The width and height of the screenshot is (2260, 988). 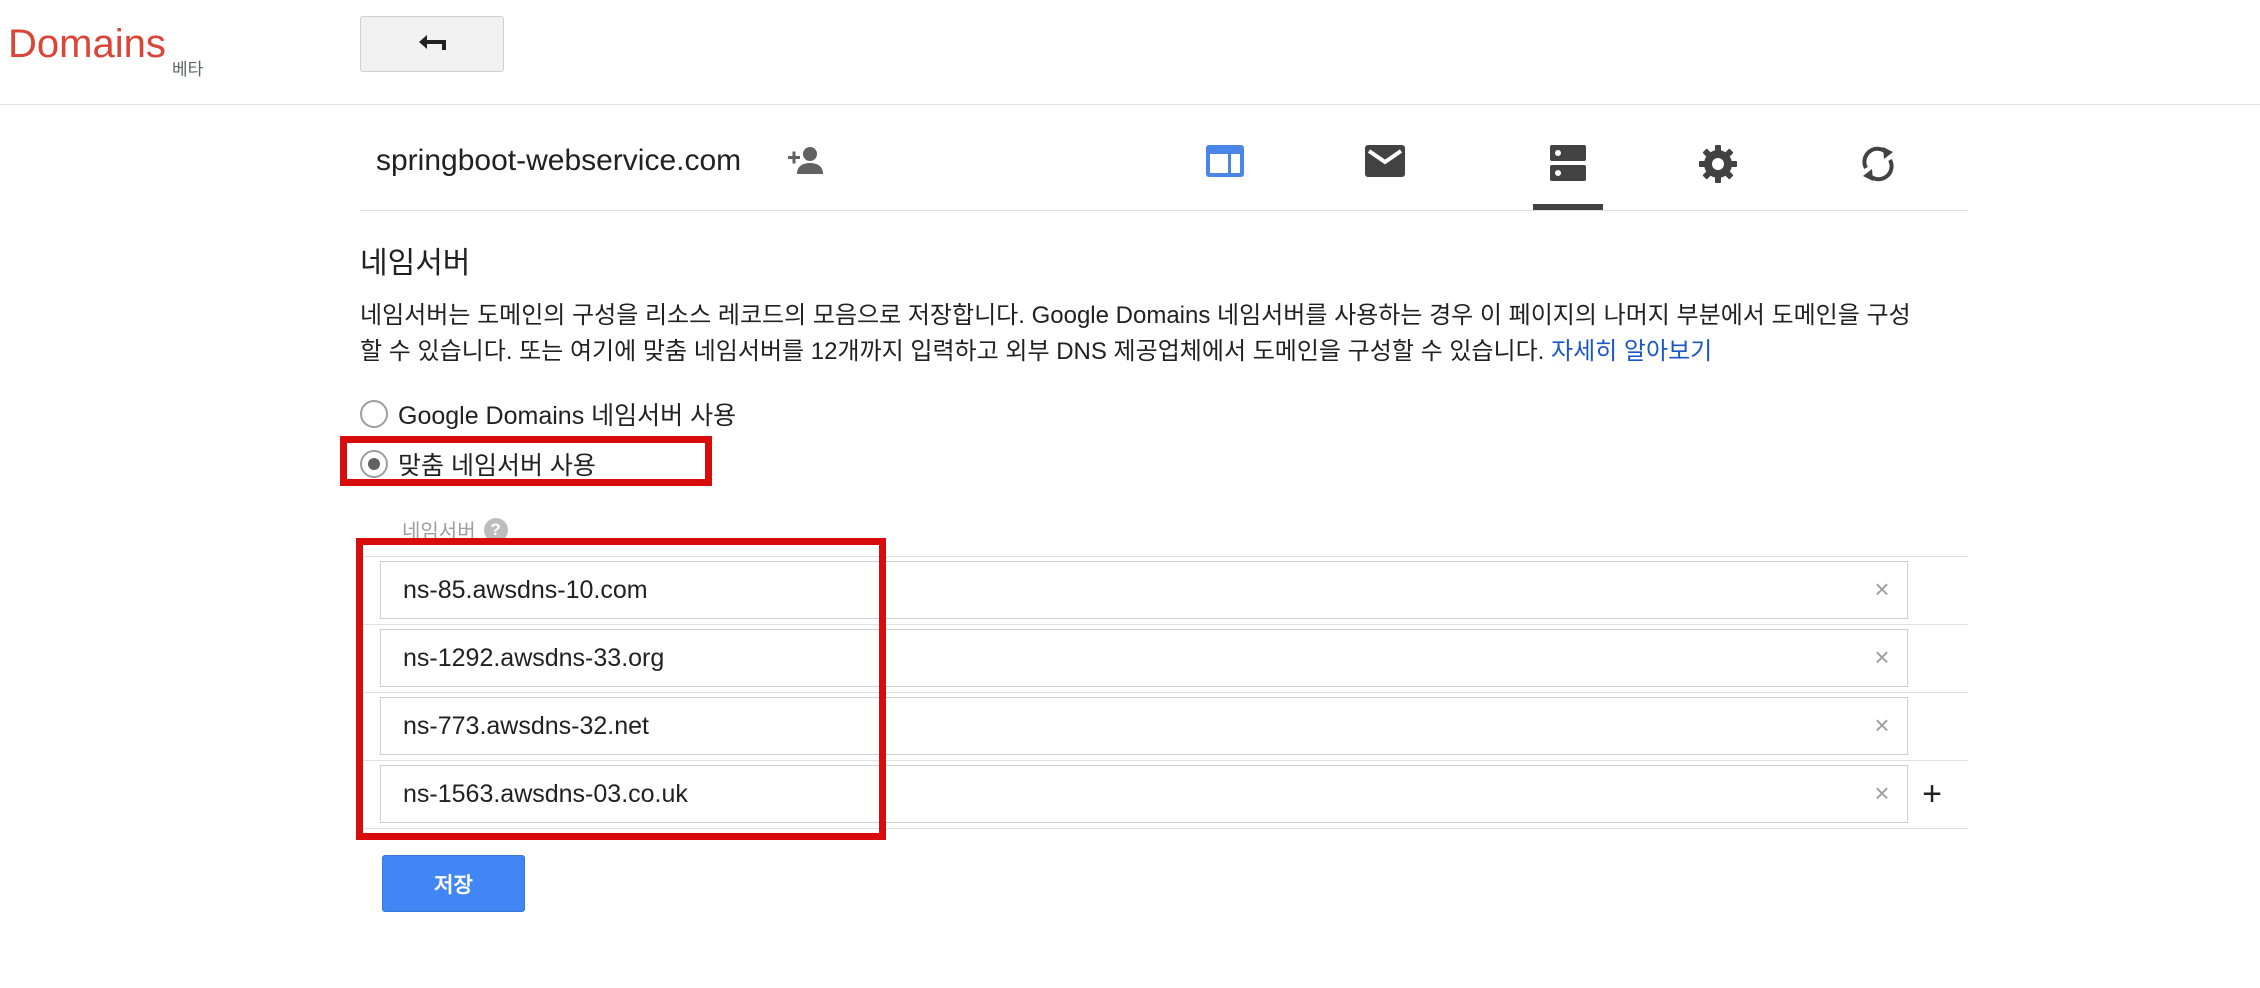 What do you see at coordinates (1385, 161) in the screenshot?
I see `email-icon` at bounding box center [1385, 161].